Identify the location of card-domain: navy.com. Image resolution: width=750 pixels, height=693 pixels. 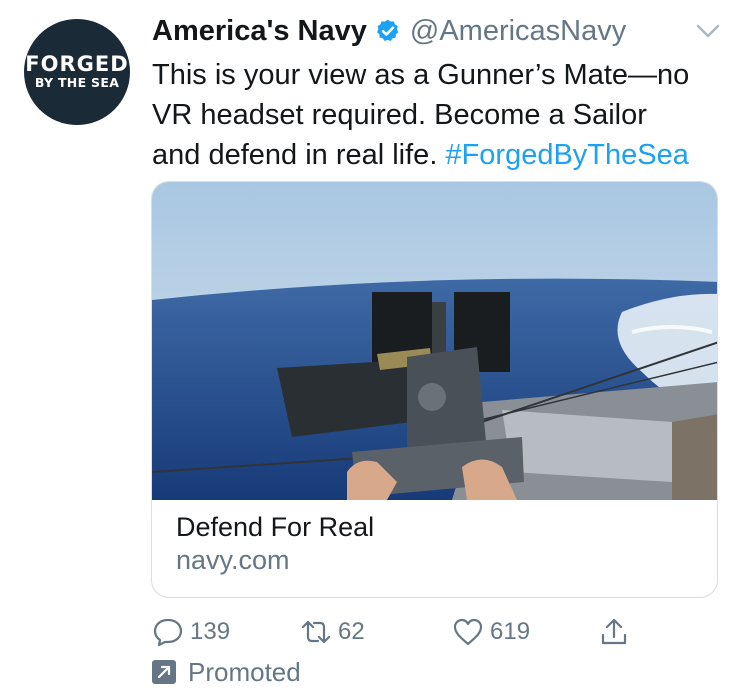
(233, 560).